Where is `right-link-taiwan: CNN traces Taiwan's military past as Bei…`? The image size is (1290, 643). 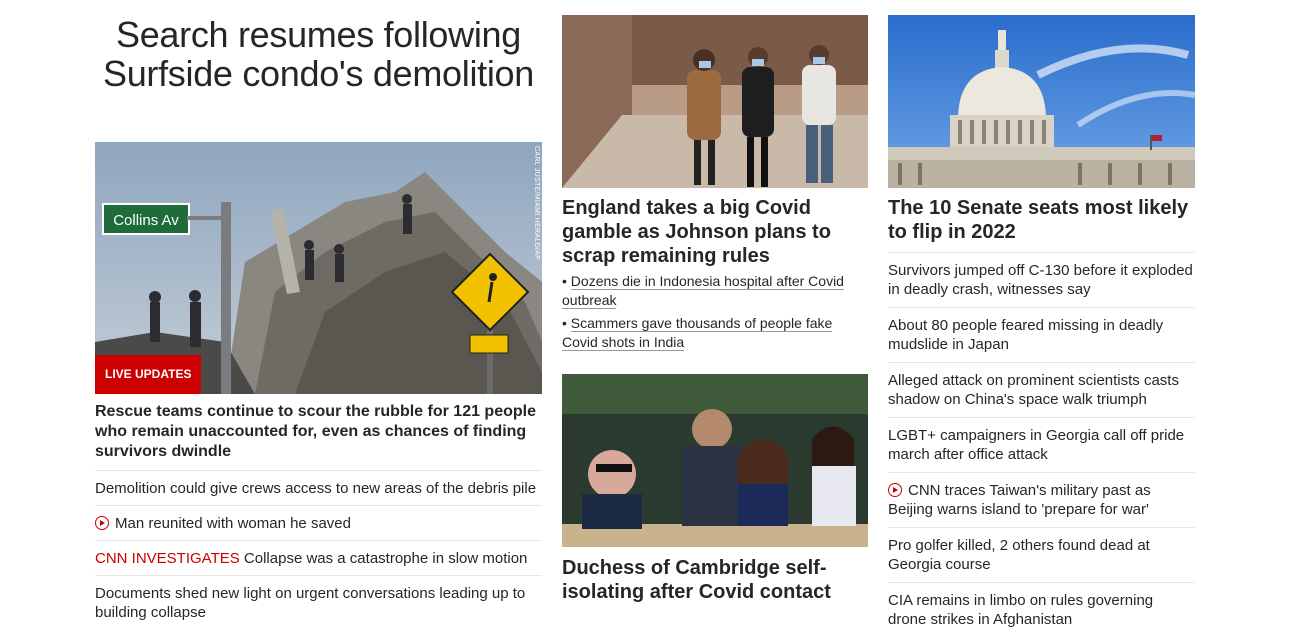
right-link-taiwan: CNN traces Taiwan's military past as Bei… is located at coordinates (1041, 499).